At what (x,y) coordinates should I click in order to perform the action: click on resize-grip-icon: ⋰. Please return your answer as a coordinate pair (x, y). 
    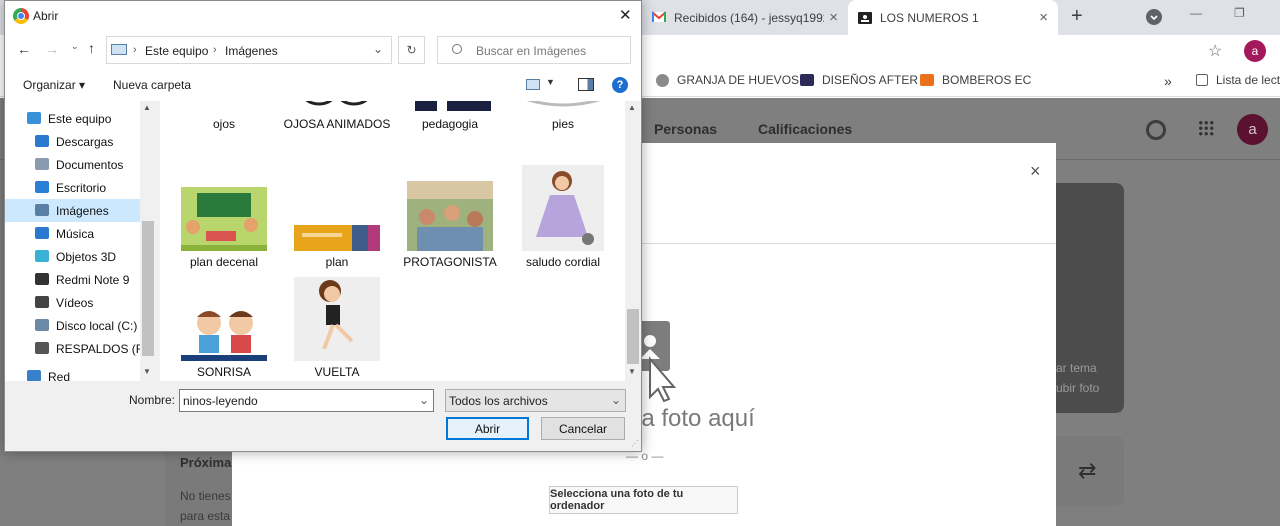
    Looking at the image, I should click on (635, 443).